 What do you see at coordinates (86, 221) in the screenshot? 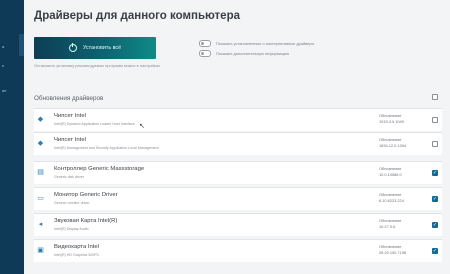
I see `driver-name: Звуковая Карта Intel(R)` at bounding box center [86, 221].